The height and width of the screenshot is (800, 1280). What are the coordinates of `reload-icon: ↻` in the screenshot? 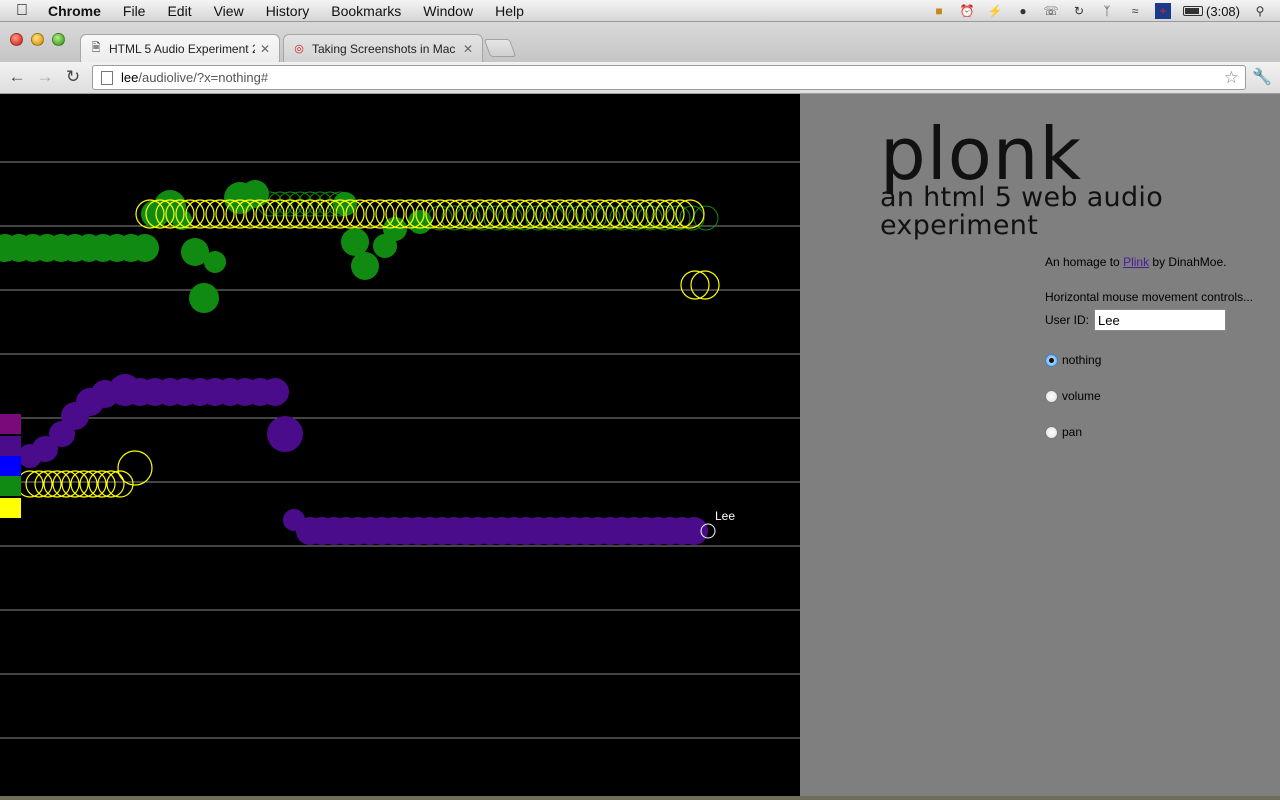 It's located at (73, 77).